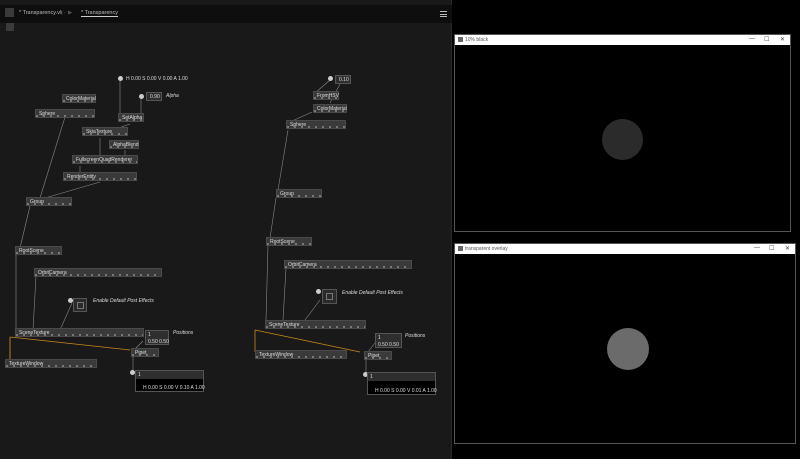 This screenshot has height=459, width=800. Describe the element at coordinates (316, 124) in the screenshot. I see `node-sphere-right: Sphere` at that location.